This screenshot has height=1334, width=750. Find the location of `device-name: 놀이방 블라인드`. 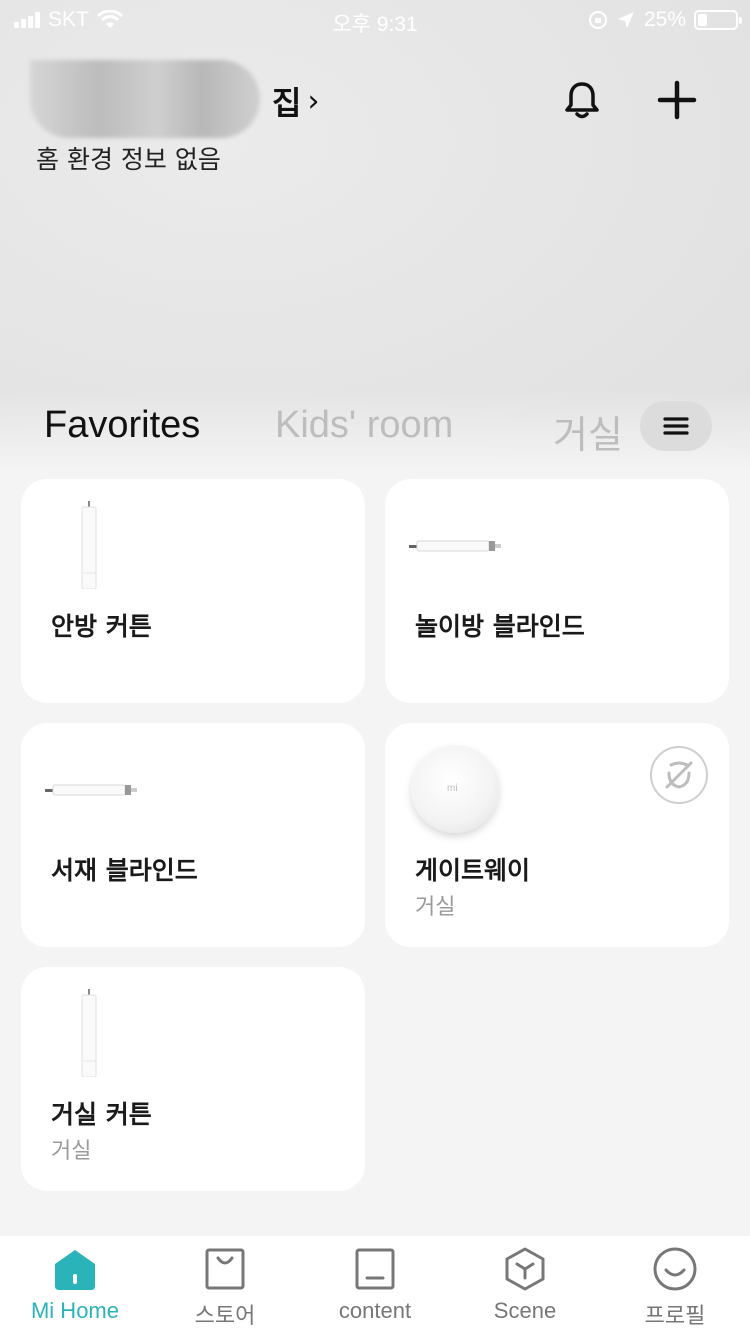

device-name: 놀이방 블라인드 is located at coordinates (500, 626).